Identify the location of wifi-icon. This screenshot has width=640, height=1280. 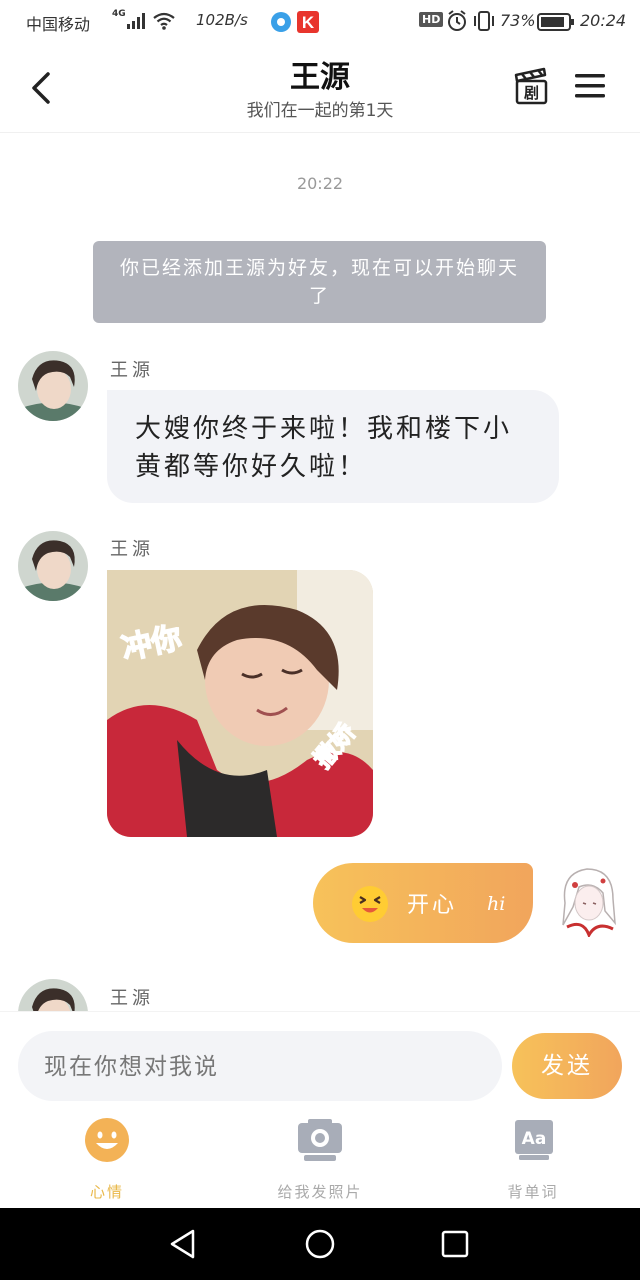
(164, 21).